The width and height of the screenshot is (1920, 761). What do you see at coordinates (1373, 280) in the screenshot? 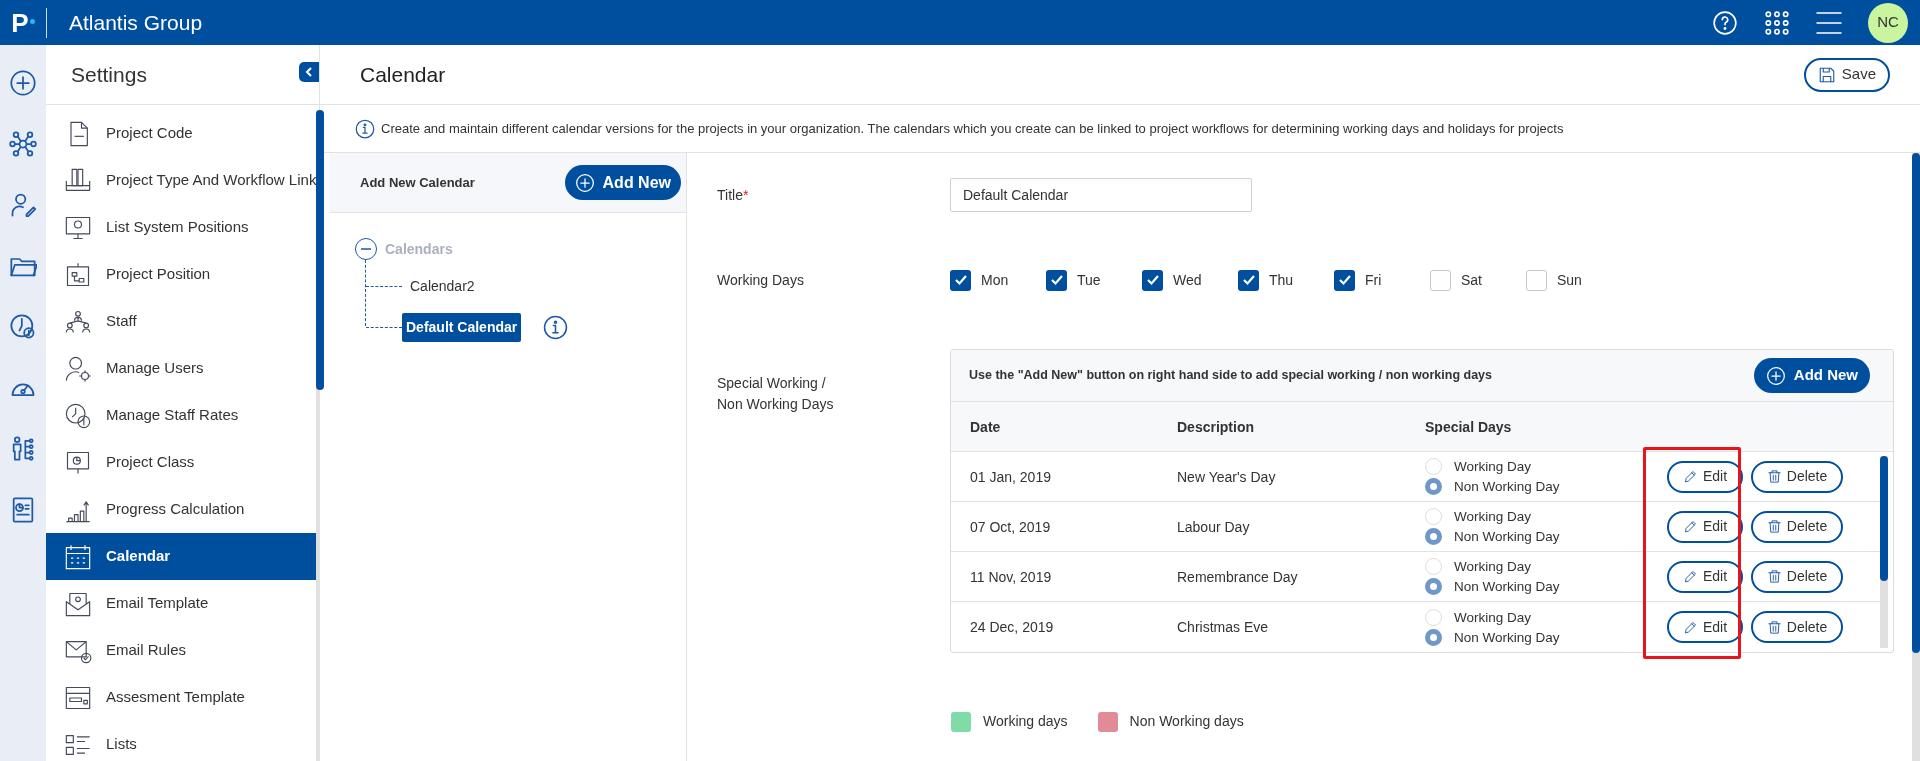
I see `day-label: Fri` at bounding box center [1373, 280].